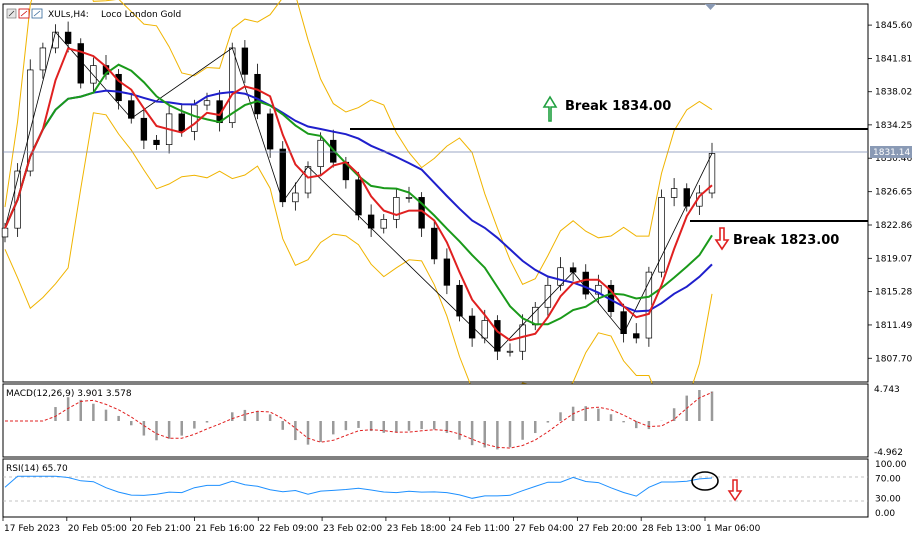 This screenshot has width=914, height=540. Describe the element at coordinates (891, 153) in the screenshot. I see `current-price-value: 1831.14` at that location.